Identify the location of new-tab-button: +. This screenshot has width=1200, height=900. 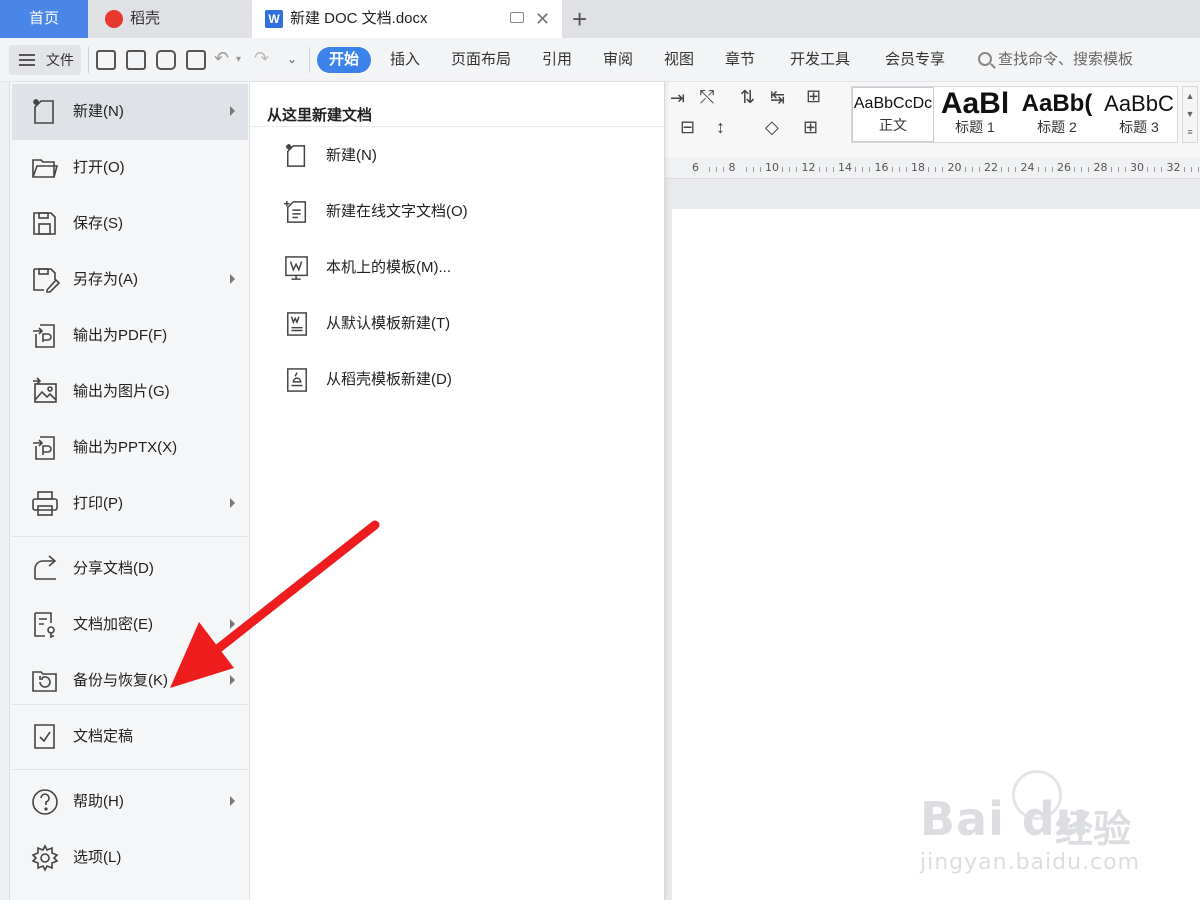
(579, 19).